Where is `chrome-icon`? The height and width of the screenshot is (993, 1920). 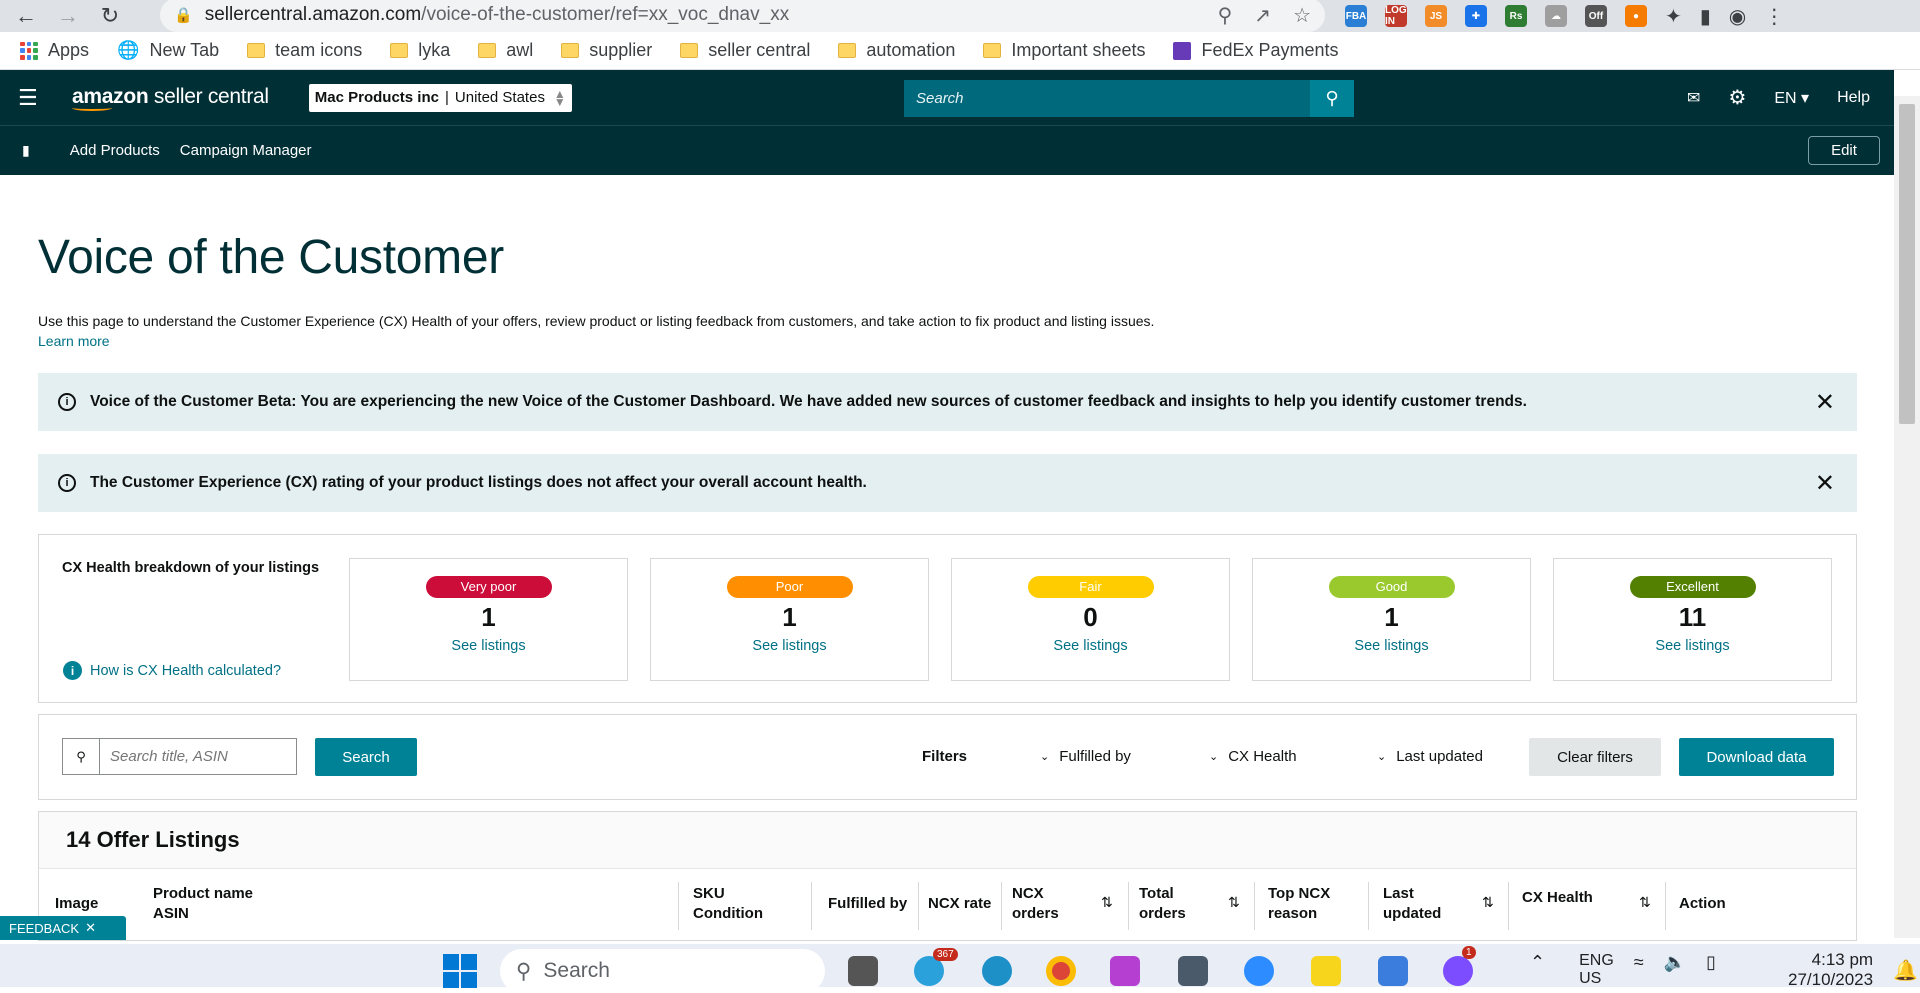
chrome-icon is located at coordinates (1061, 971).